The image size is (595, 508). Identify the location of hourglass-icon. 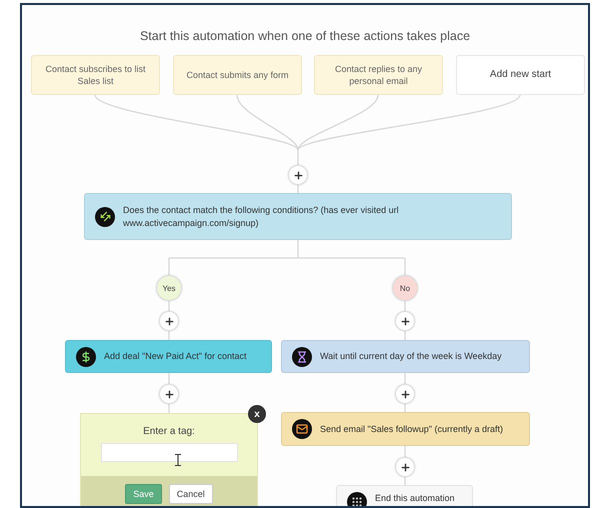
(302, 356).